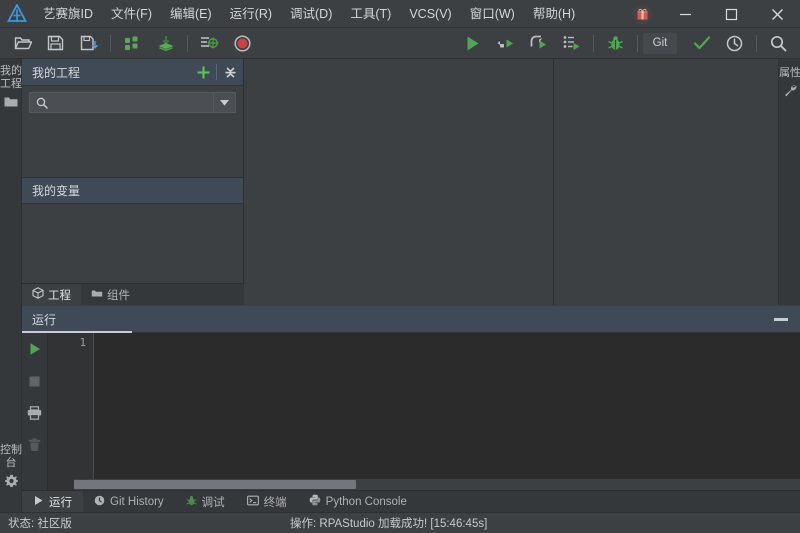 The width and height of the screenshot is (800, 533). I want to click on main-toolbar: Git, so click(400, 43).